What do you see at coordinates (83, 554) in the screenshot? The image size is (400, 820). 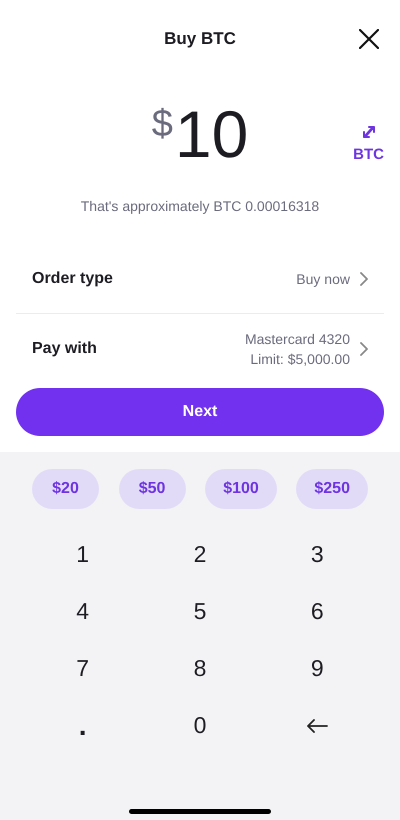 I see `keypad-key: 1` at bounding box center [83, 554].